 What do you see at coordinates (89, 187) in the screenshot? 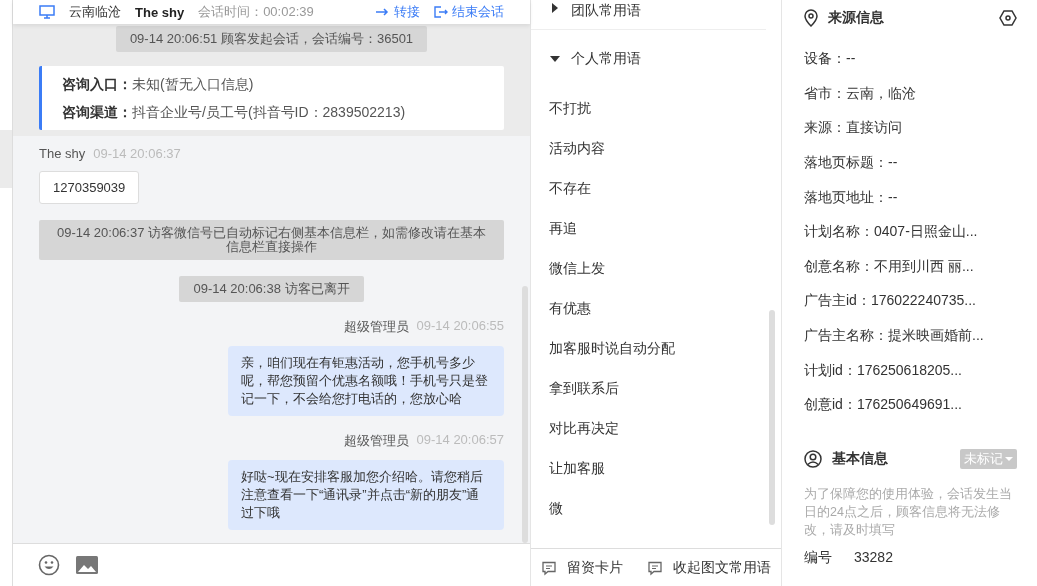
I see `message-bubble: 1270359039` at bounding box center [89, 187].